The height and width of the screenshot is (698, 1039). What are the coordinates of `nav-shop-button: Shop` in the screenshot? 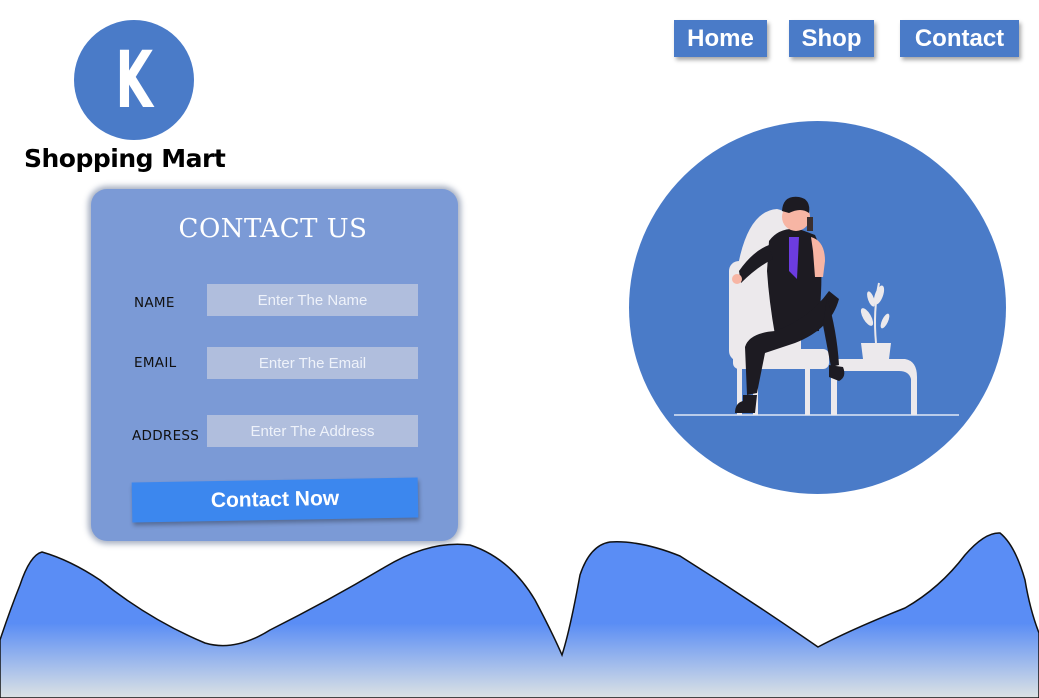 It's located at (831, 38).